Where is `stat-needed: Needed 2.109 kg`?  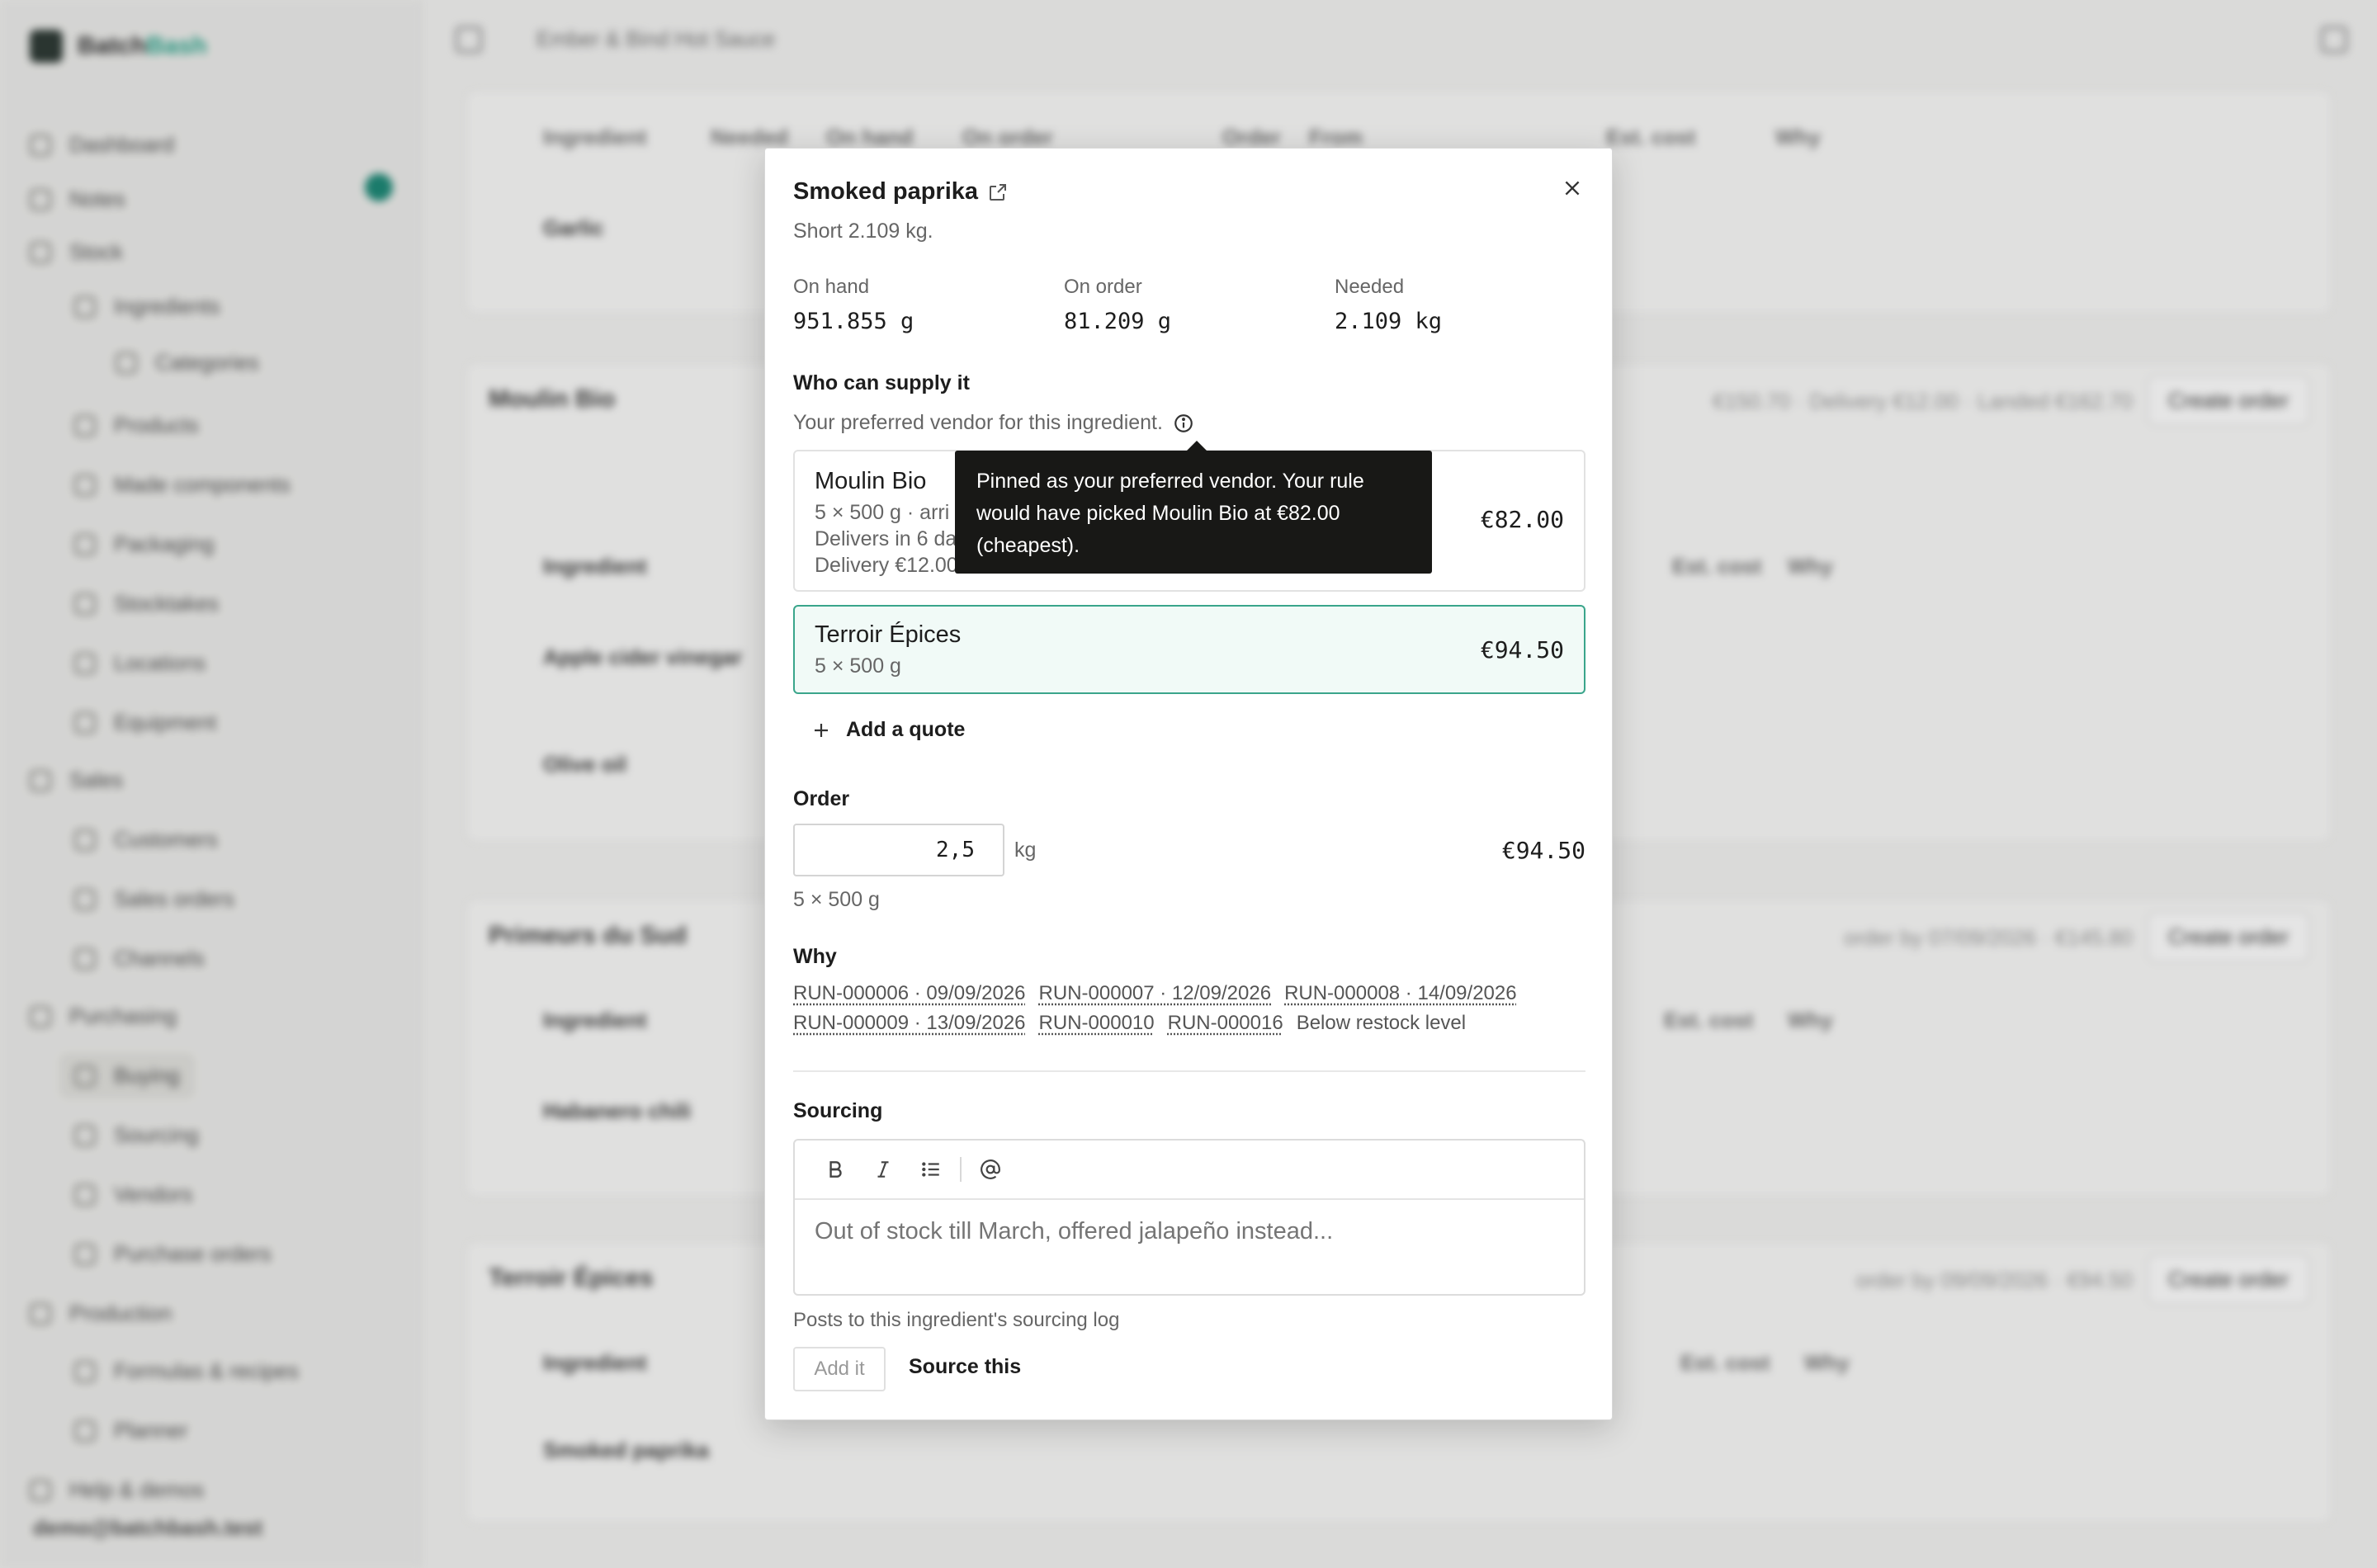
stat-needed: Needed 2.109 kg is located at coordinates (1388, 305).